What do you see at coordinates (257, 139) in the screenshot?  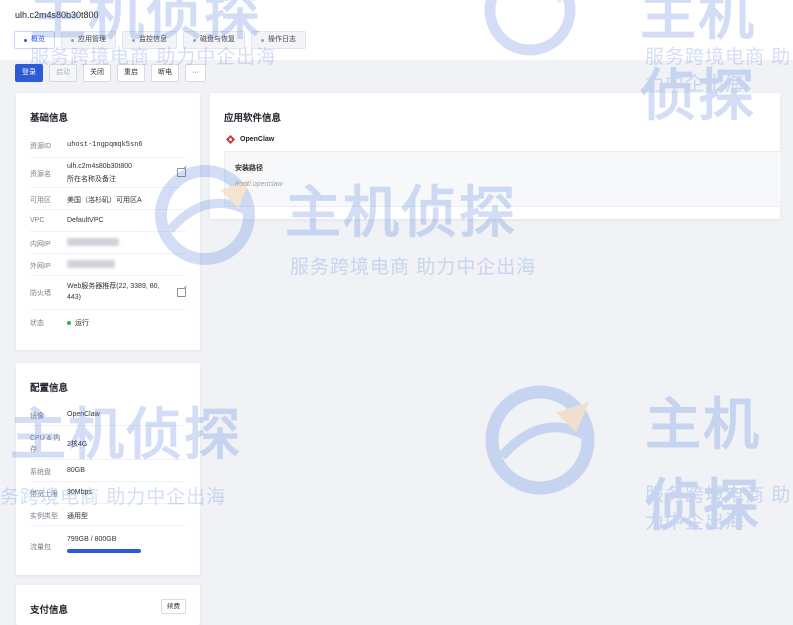 I see `app-name: OpenClaw` at bounding box center [257, 139].